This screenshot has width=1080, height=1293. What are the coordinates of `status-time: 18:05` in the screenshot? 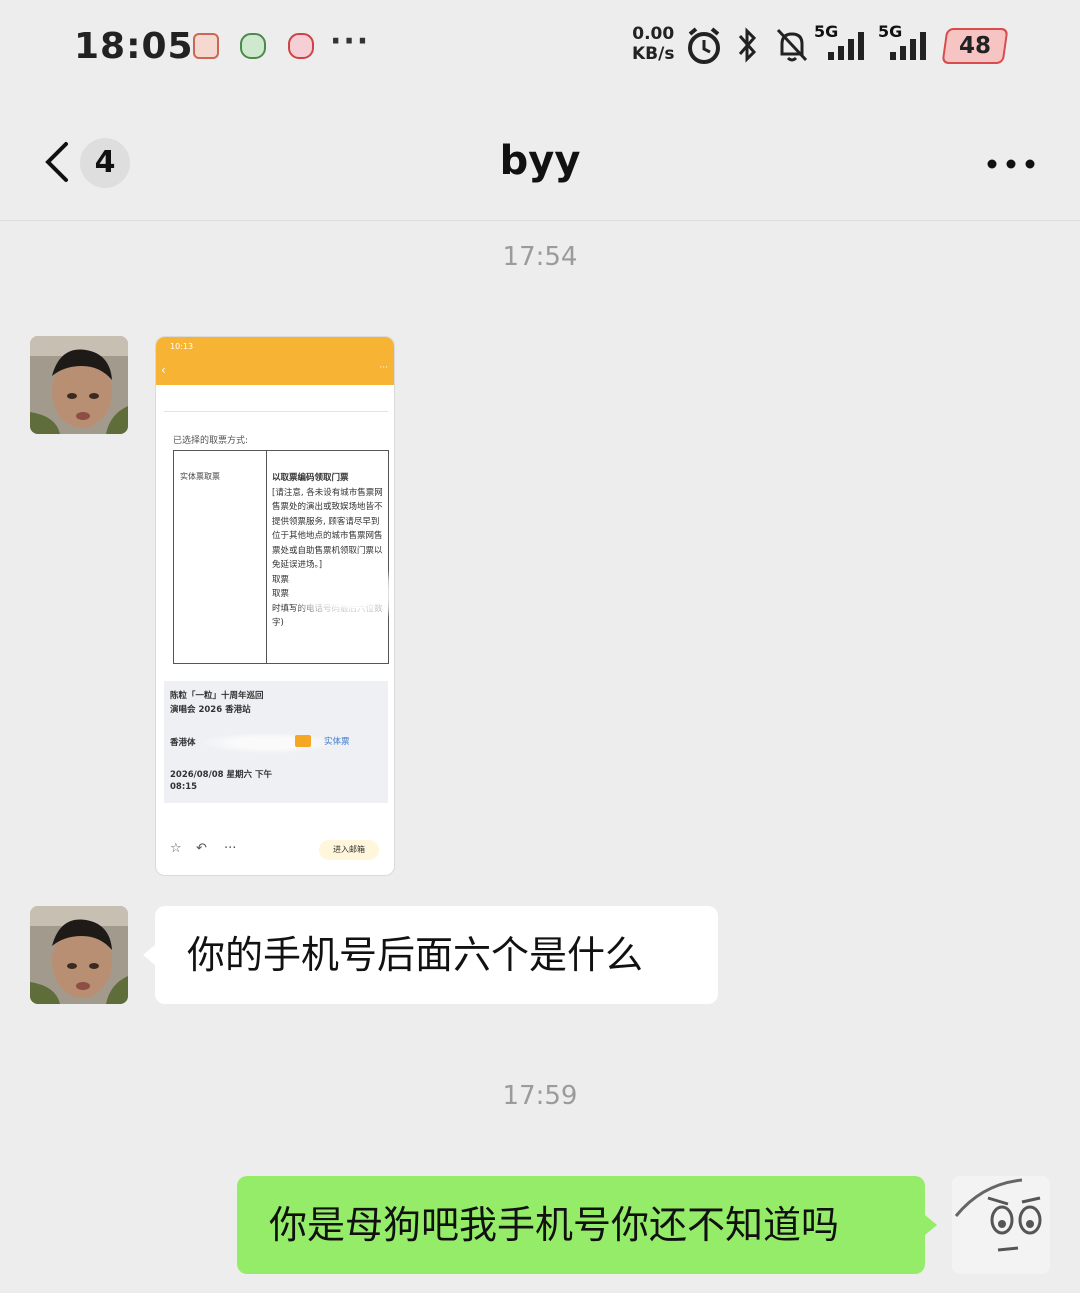 It's located at (134, 46).